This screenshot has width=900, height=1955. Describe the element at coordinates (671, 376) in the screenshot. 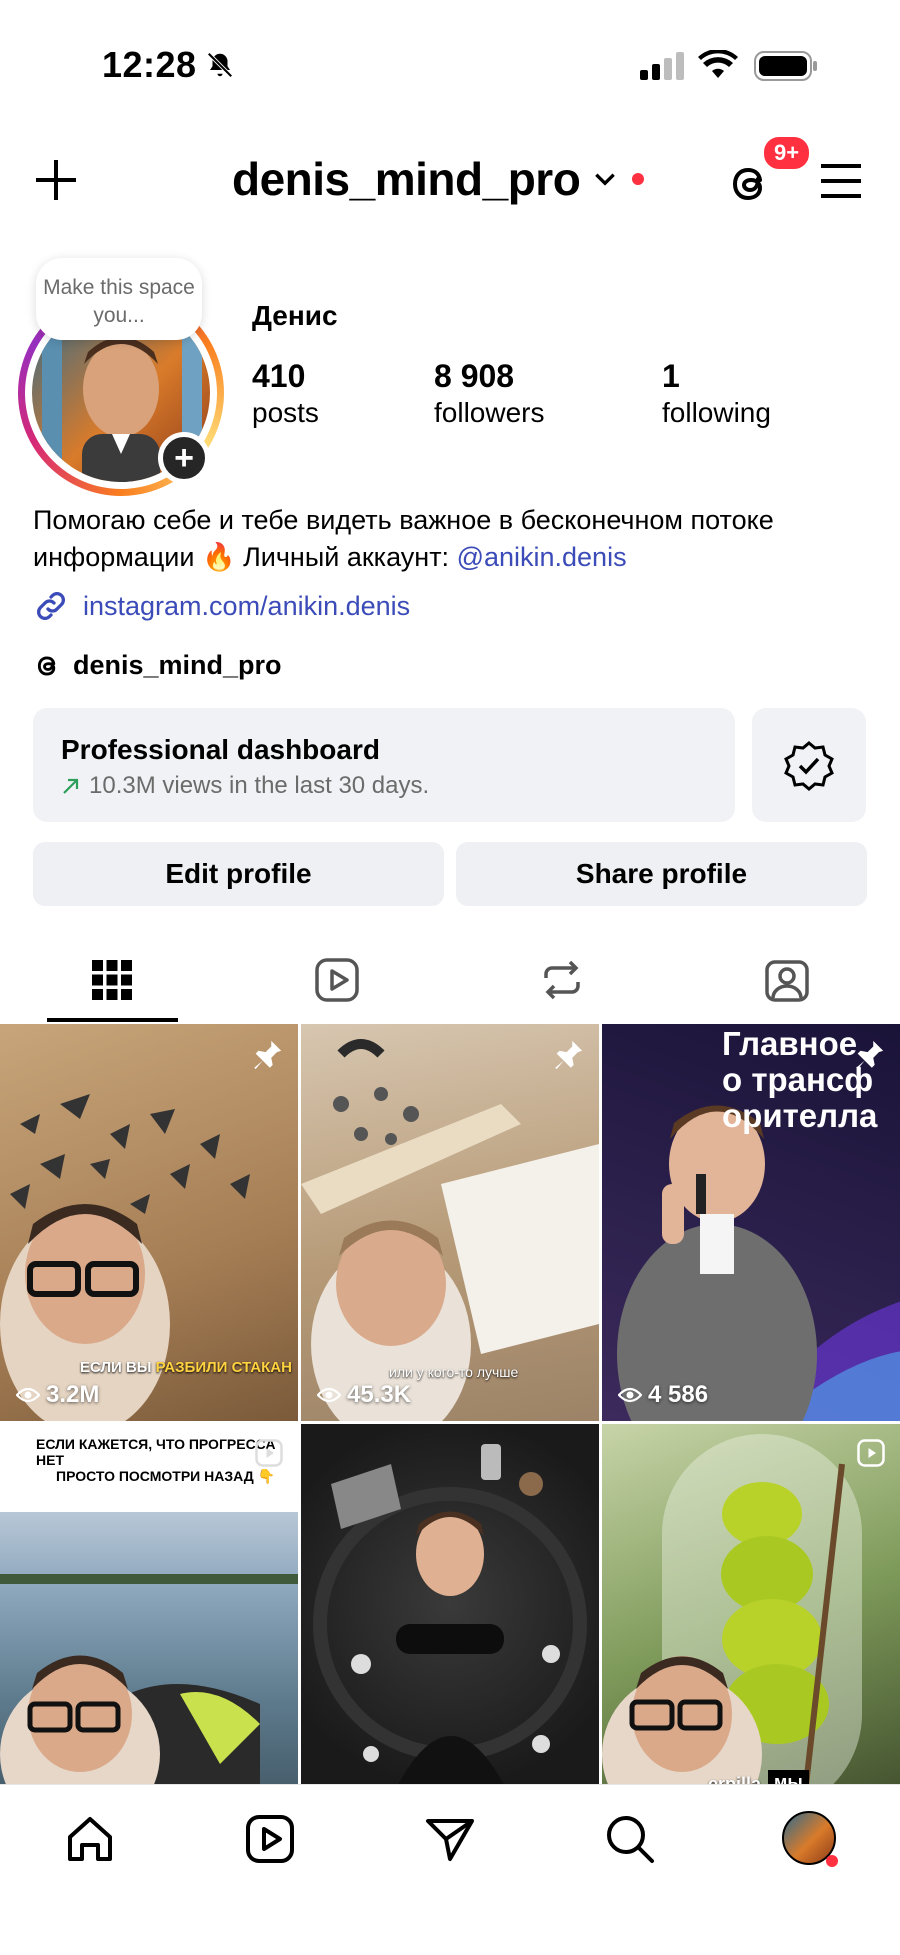

I see `following-count: 1` at that location.